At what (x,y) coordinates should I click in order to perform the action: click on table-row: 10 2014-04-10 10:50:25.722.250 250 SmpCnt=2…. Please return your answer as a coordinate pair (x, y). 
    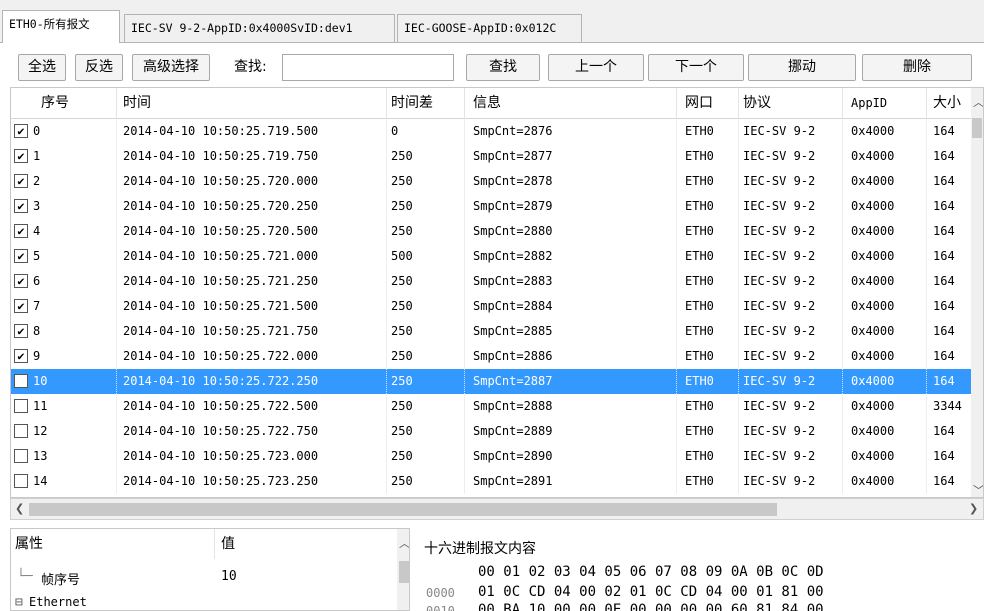
    Looking at the image, I should click on (492, 381).